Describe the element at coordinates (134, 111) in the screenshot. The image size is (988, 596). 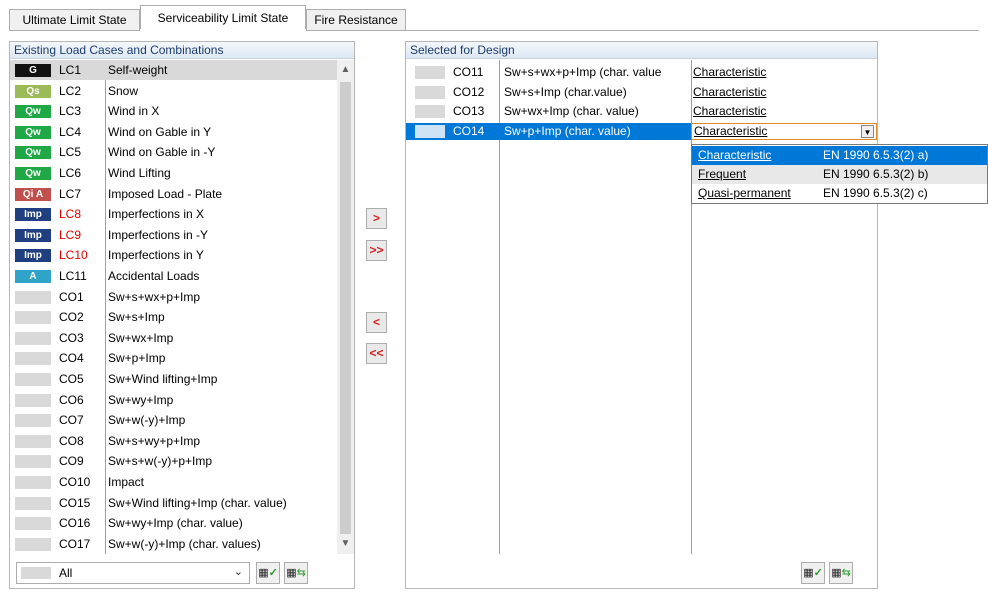
I see `load-description: Wind in X` at that location.